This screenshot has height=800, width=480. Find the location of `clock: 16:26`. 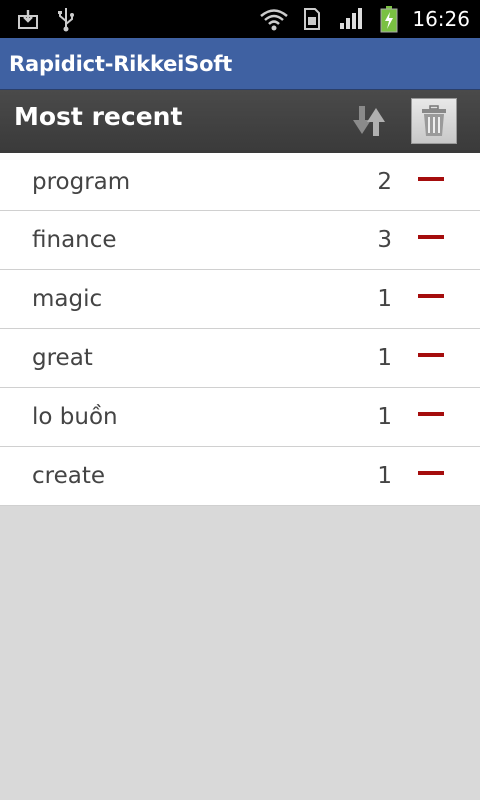

clock: 16:26 is located at coordinates (441, 19).